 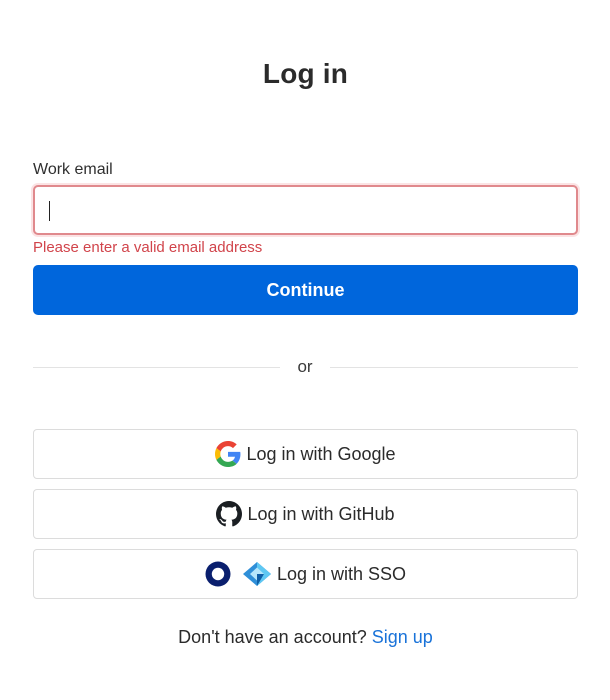 What do you see at coordinates (228, 454) in the screenshot?
I see `google-icon` at bounding box center [228, 454].